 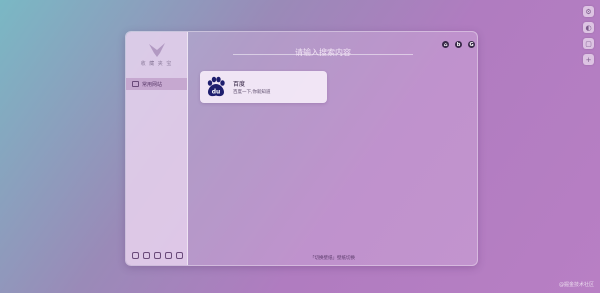 What do you see at coordinates (135, 84) in the screenshot?
I see `folder-icon` at bounding box center [135, 84].